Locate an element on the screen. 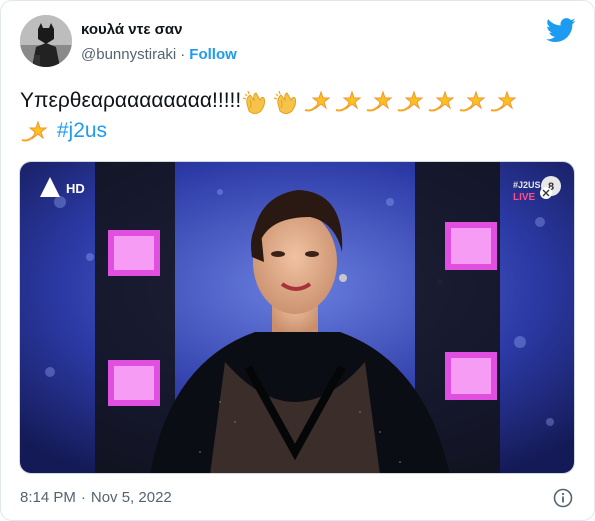  emoji-row is located at coordinates (380, 101).